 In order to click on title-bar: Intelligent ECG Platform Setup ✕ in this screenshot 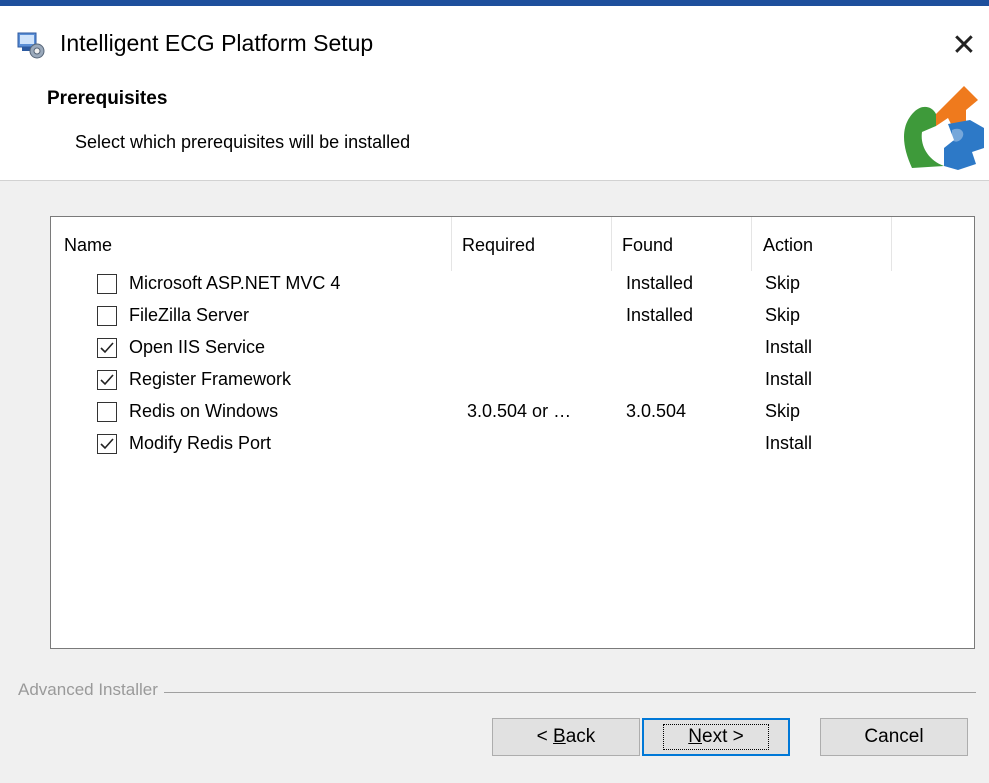, I will do `click(494, 40)`.